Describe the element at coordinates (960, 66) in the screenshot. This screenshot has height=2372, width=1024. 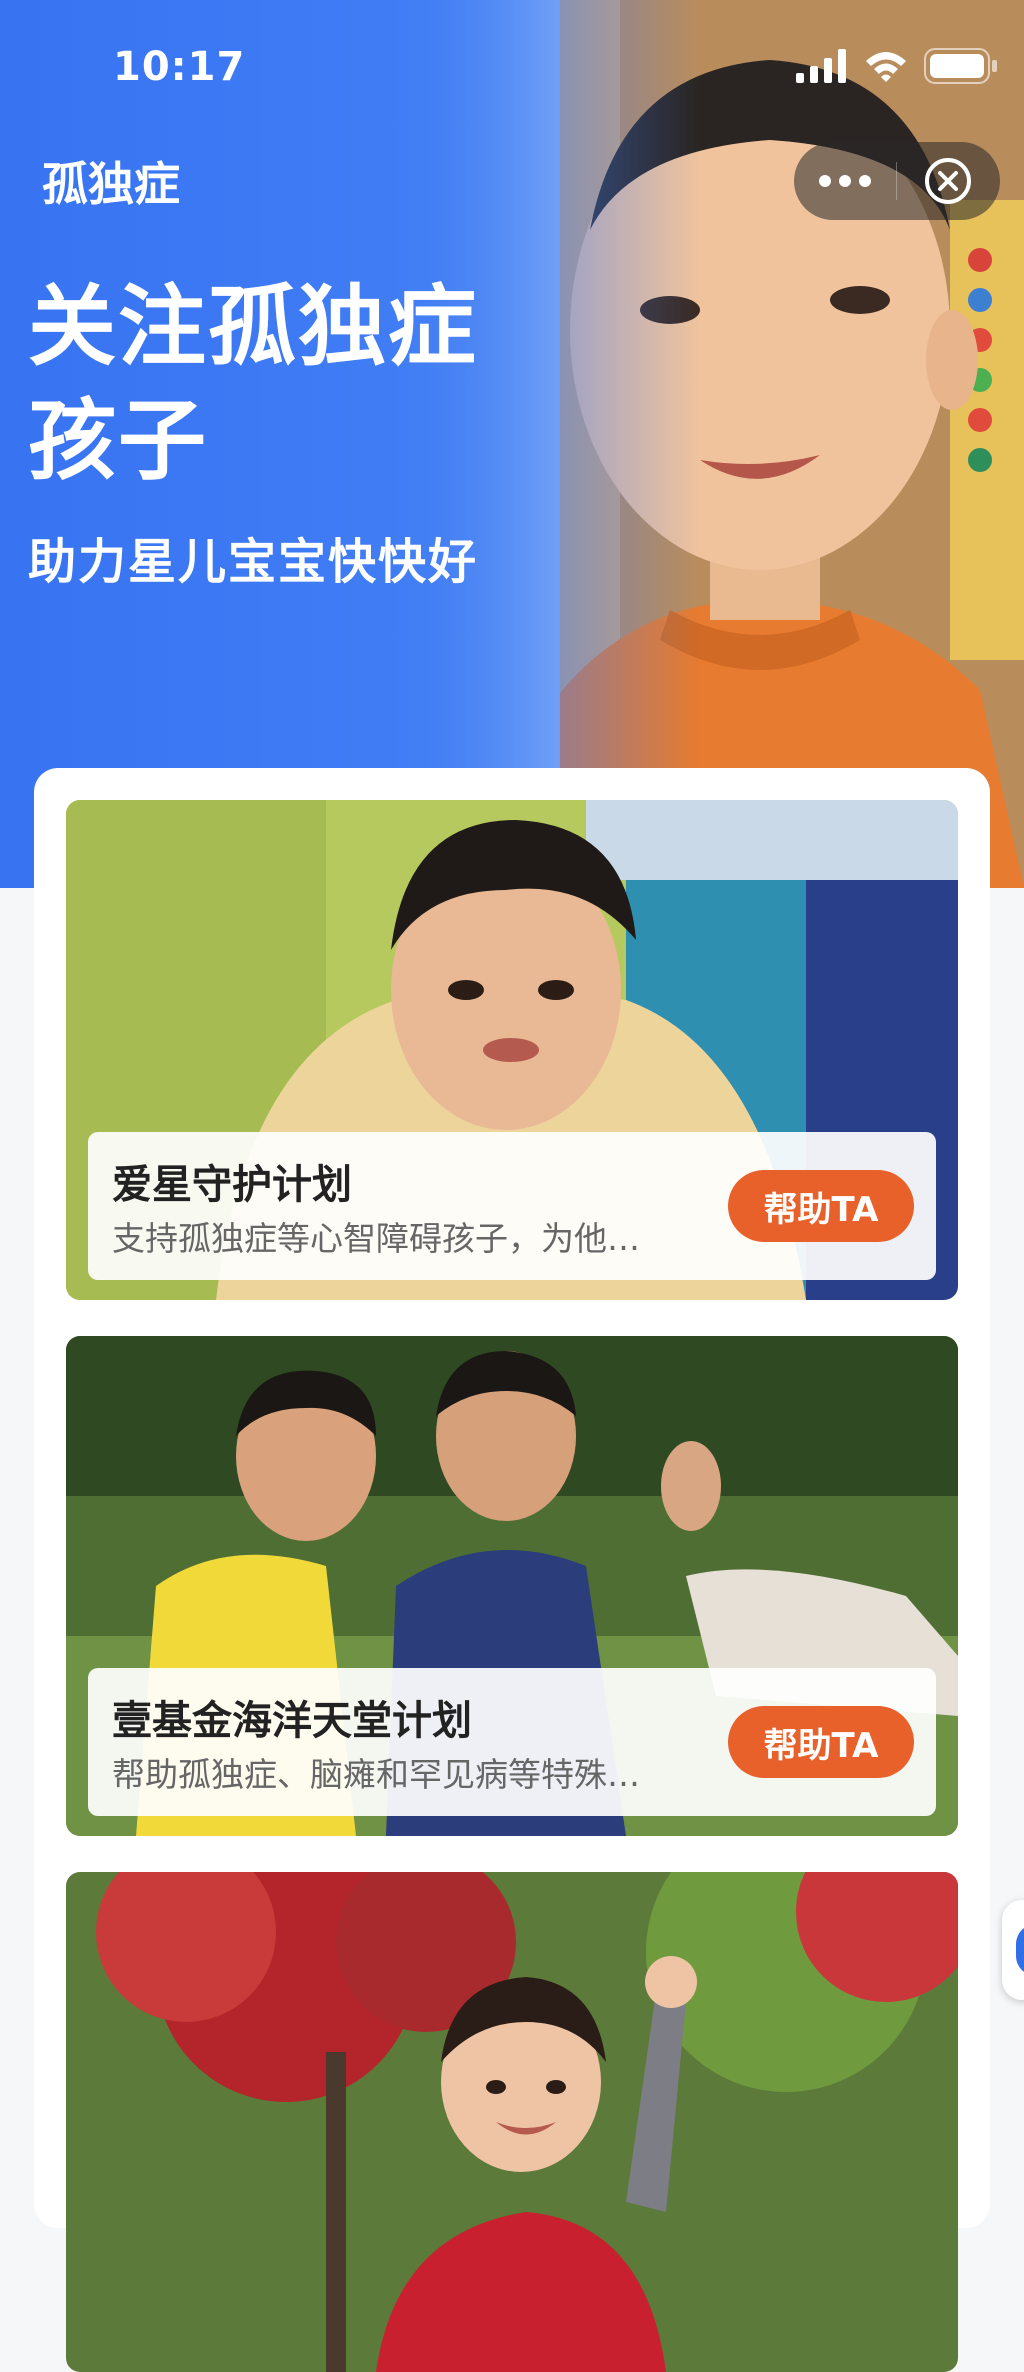
I see `battery-icon` at that location.